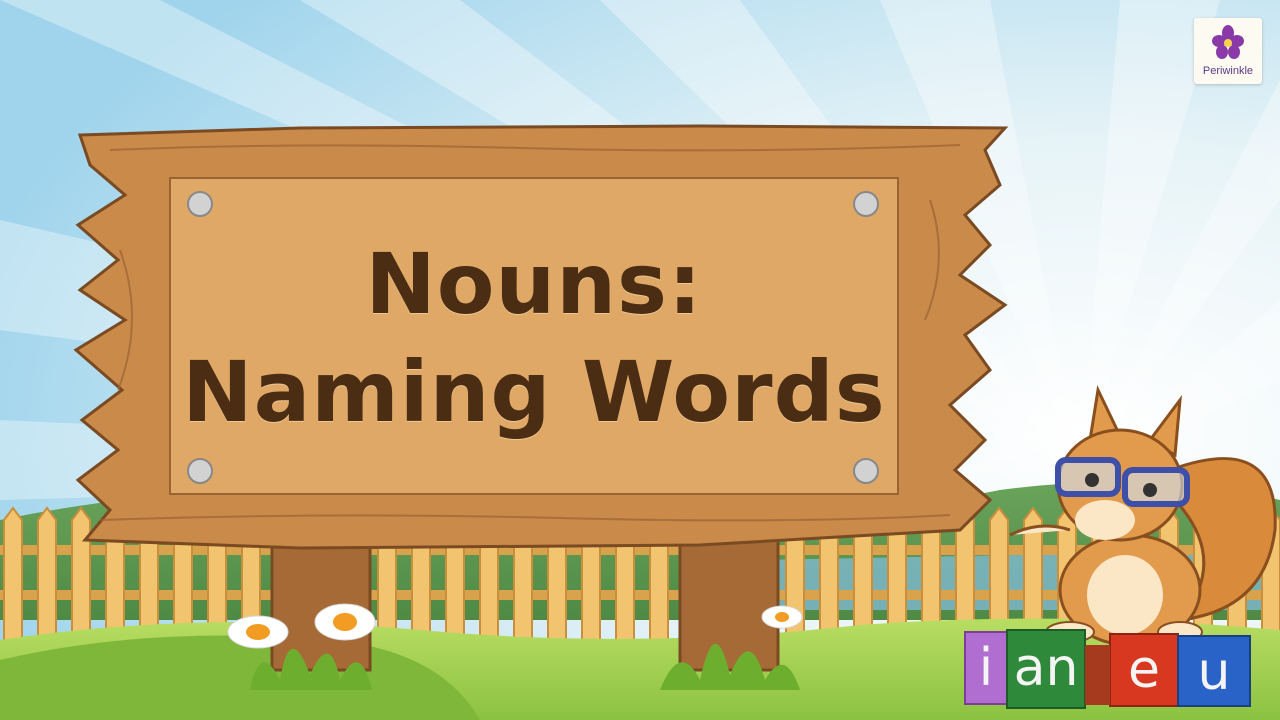  I want to click on block-letter-i: i, so click(986, 668).